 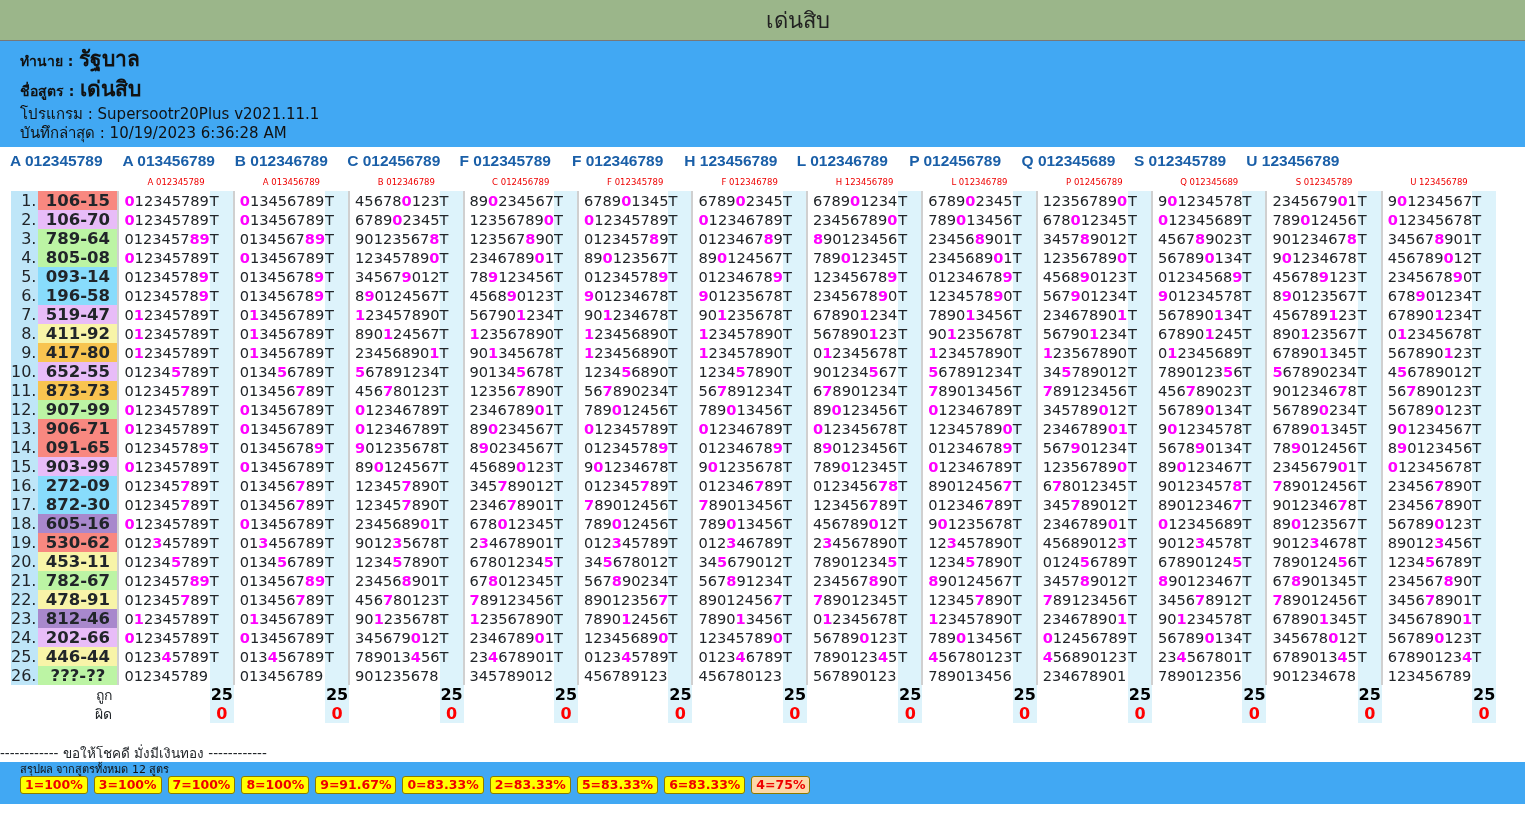 What do you see at coordinates (57, 161) in the screenshot?
I see `formula-label: A 012345789` at bounding box center [57, 161].